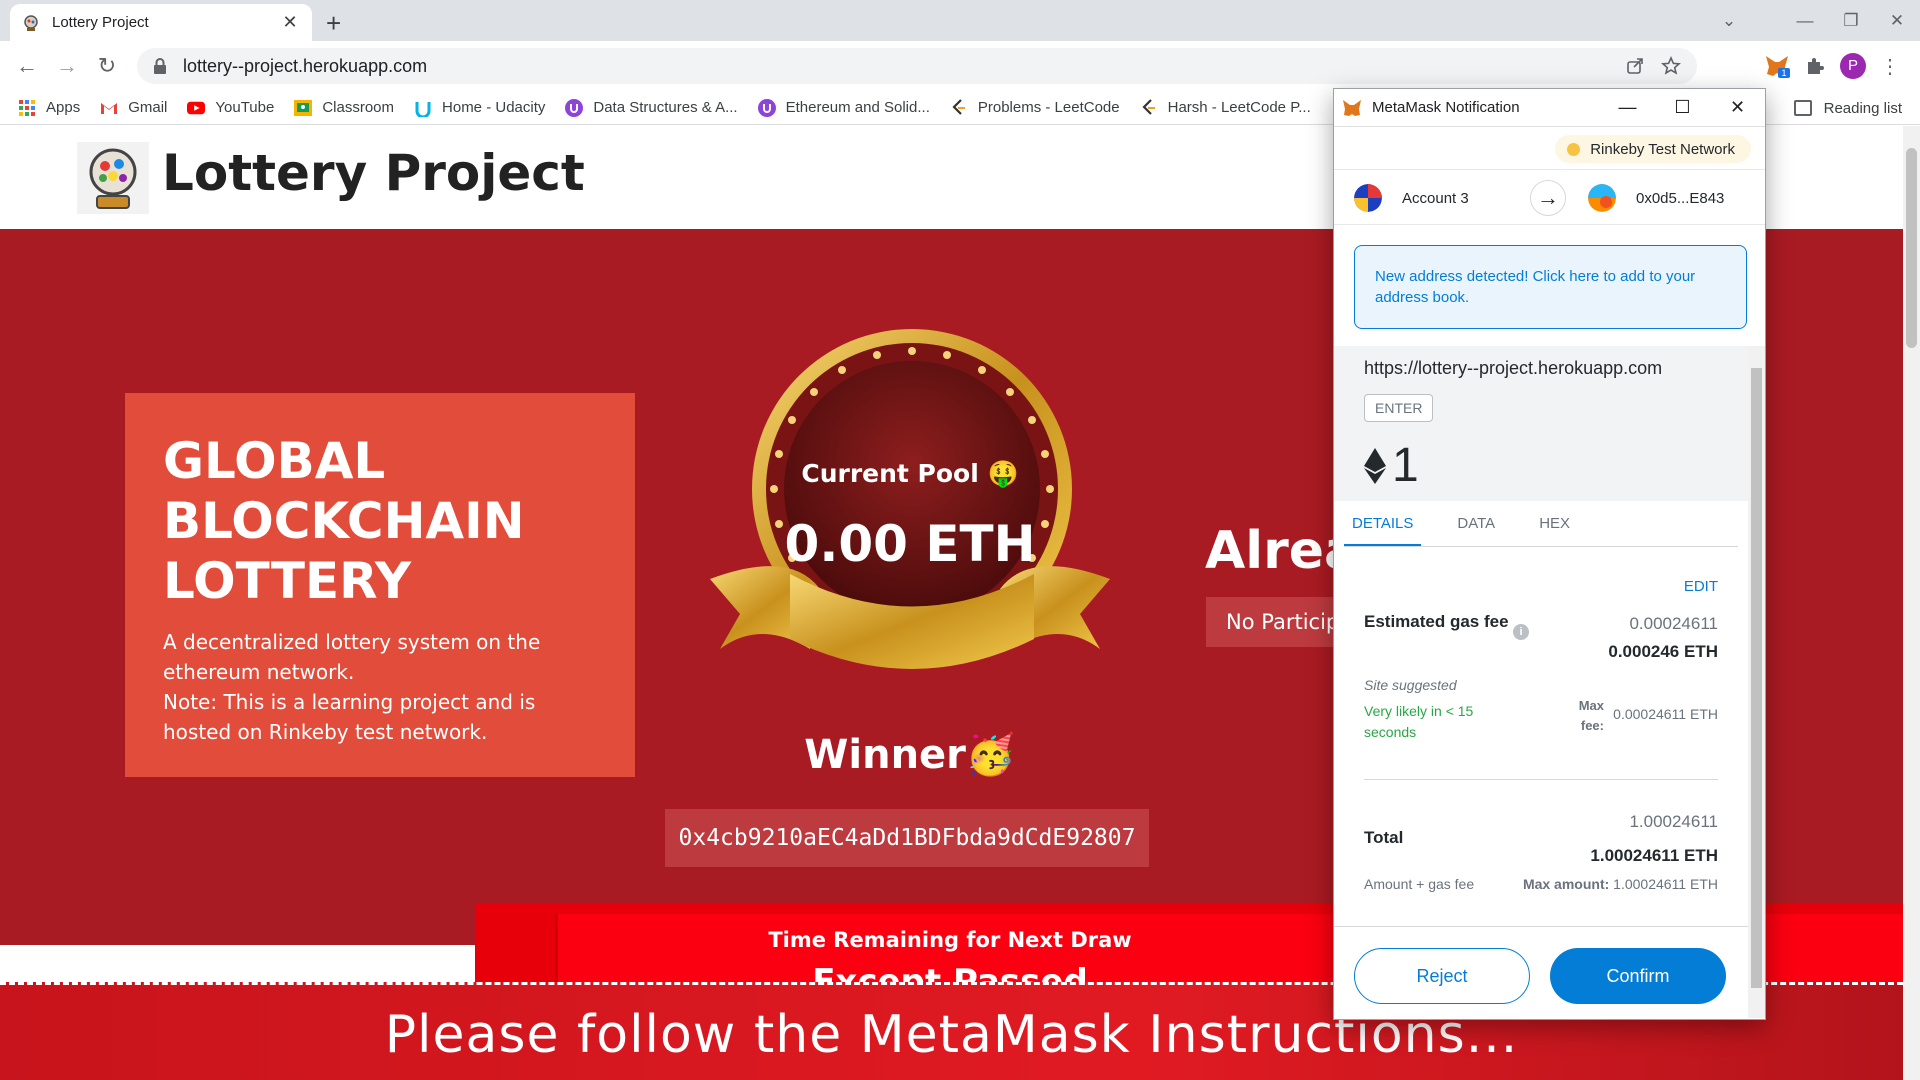 The height and width of the screenshot is (1080, 1920). What do you see at coordinates (1352, 107) in the screenshot?
I see `metamask-fox-icon` at bounding box center [1352, 107].